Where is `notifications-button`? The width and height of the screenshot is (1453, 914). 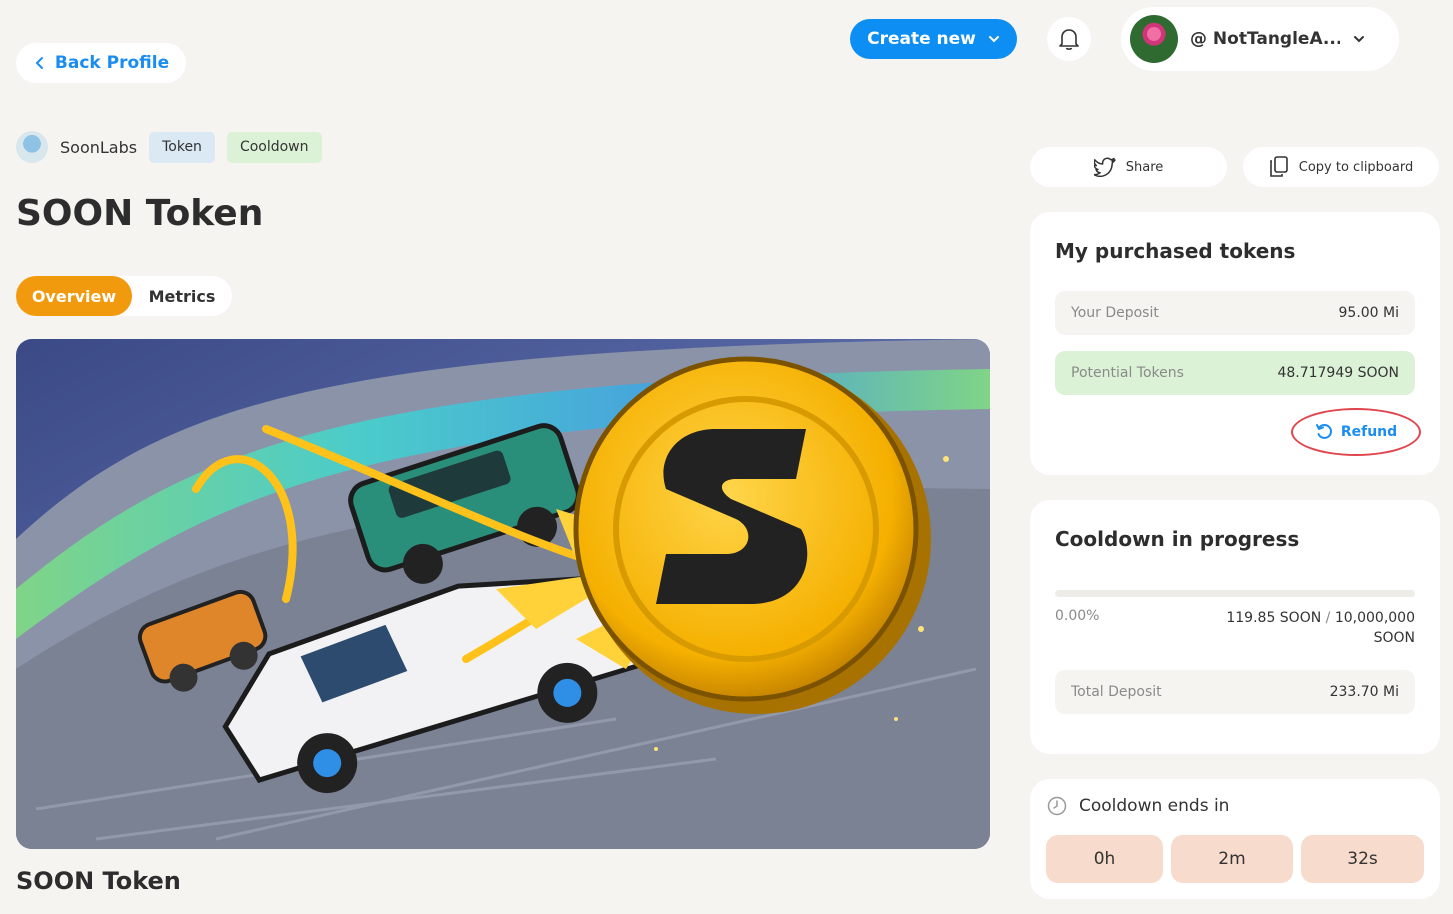
notifications-button is located at coordinates (1069, 39).